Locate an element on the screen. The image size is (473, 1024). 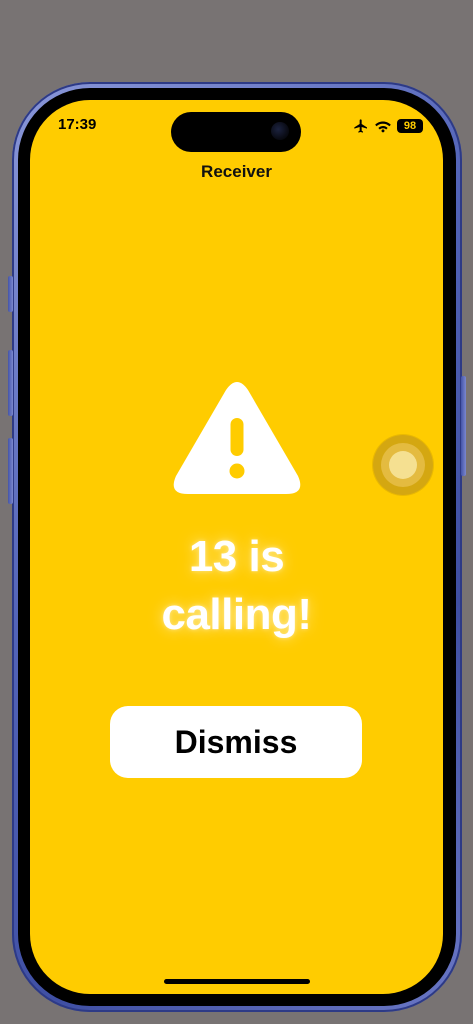
power-button is located at coordinates (463, 426).